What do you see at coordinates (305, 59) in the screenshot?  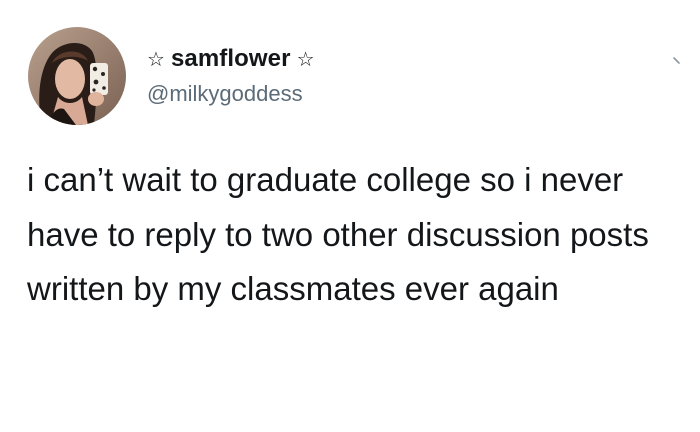 I see `star-right-icon: ☆` at bounding box center [305, 59].